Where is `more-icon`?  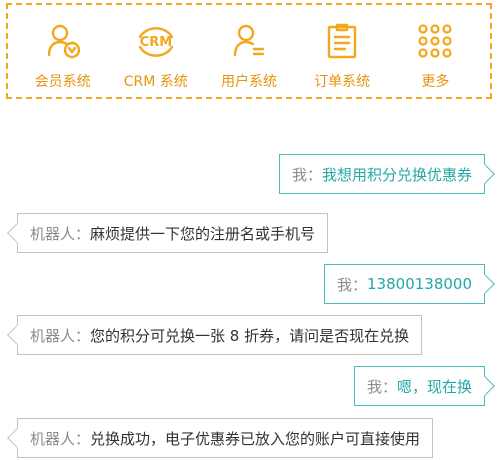 more-icon is located at coordinates (435, 41).